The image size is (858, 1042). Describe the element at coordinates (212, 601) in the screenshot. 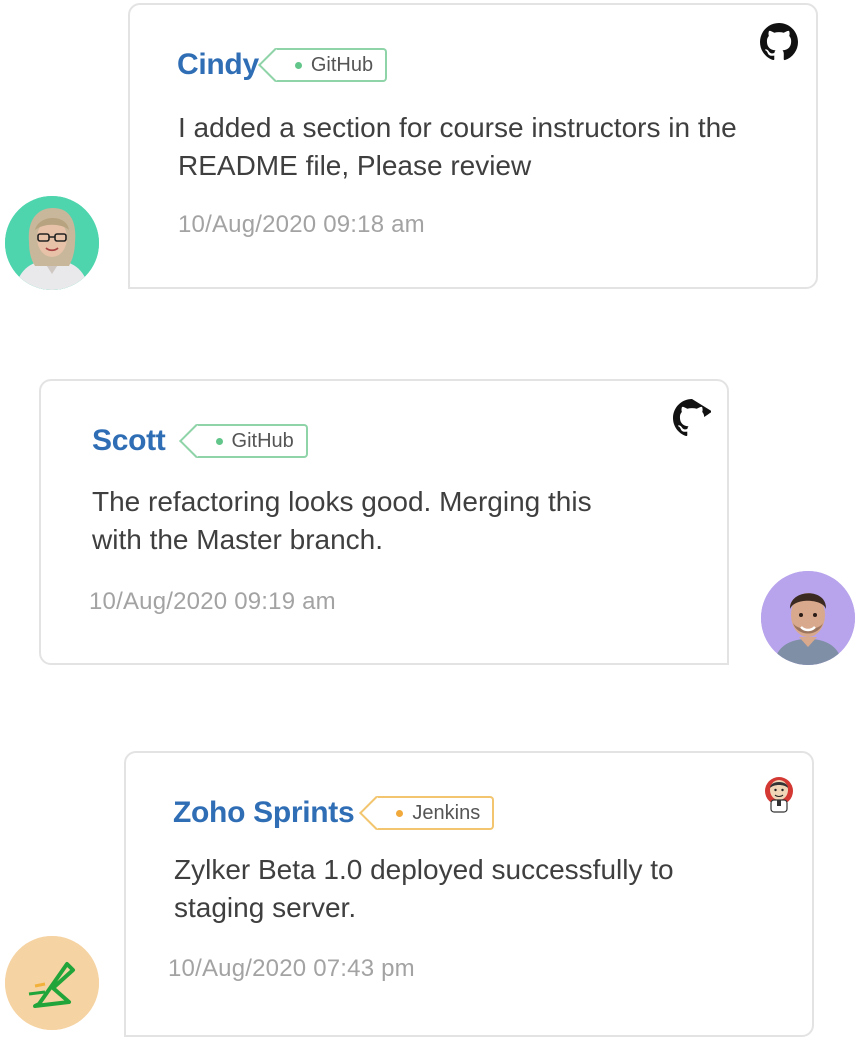

I see `message-timestamp: 10/Aug/2020 09:19 am` at that location.